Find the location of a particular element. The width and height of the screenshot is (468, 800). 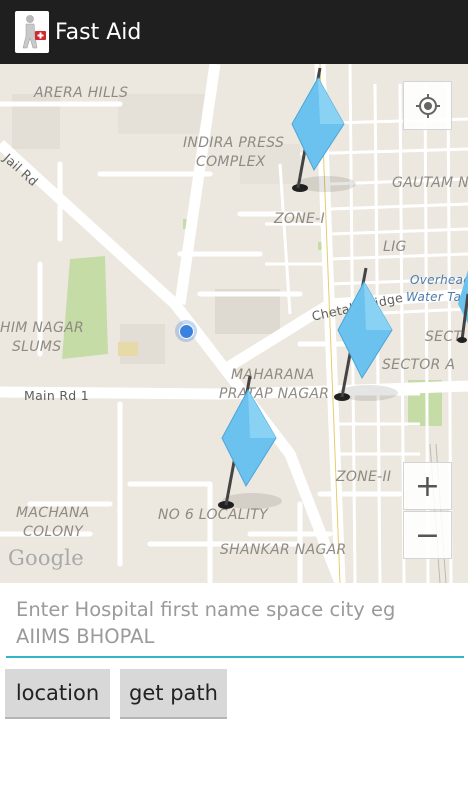

map-label-machana-colony: COLONY is located at coordinates (53, 532).